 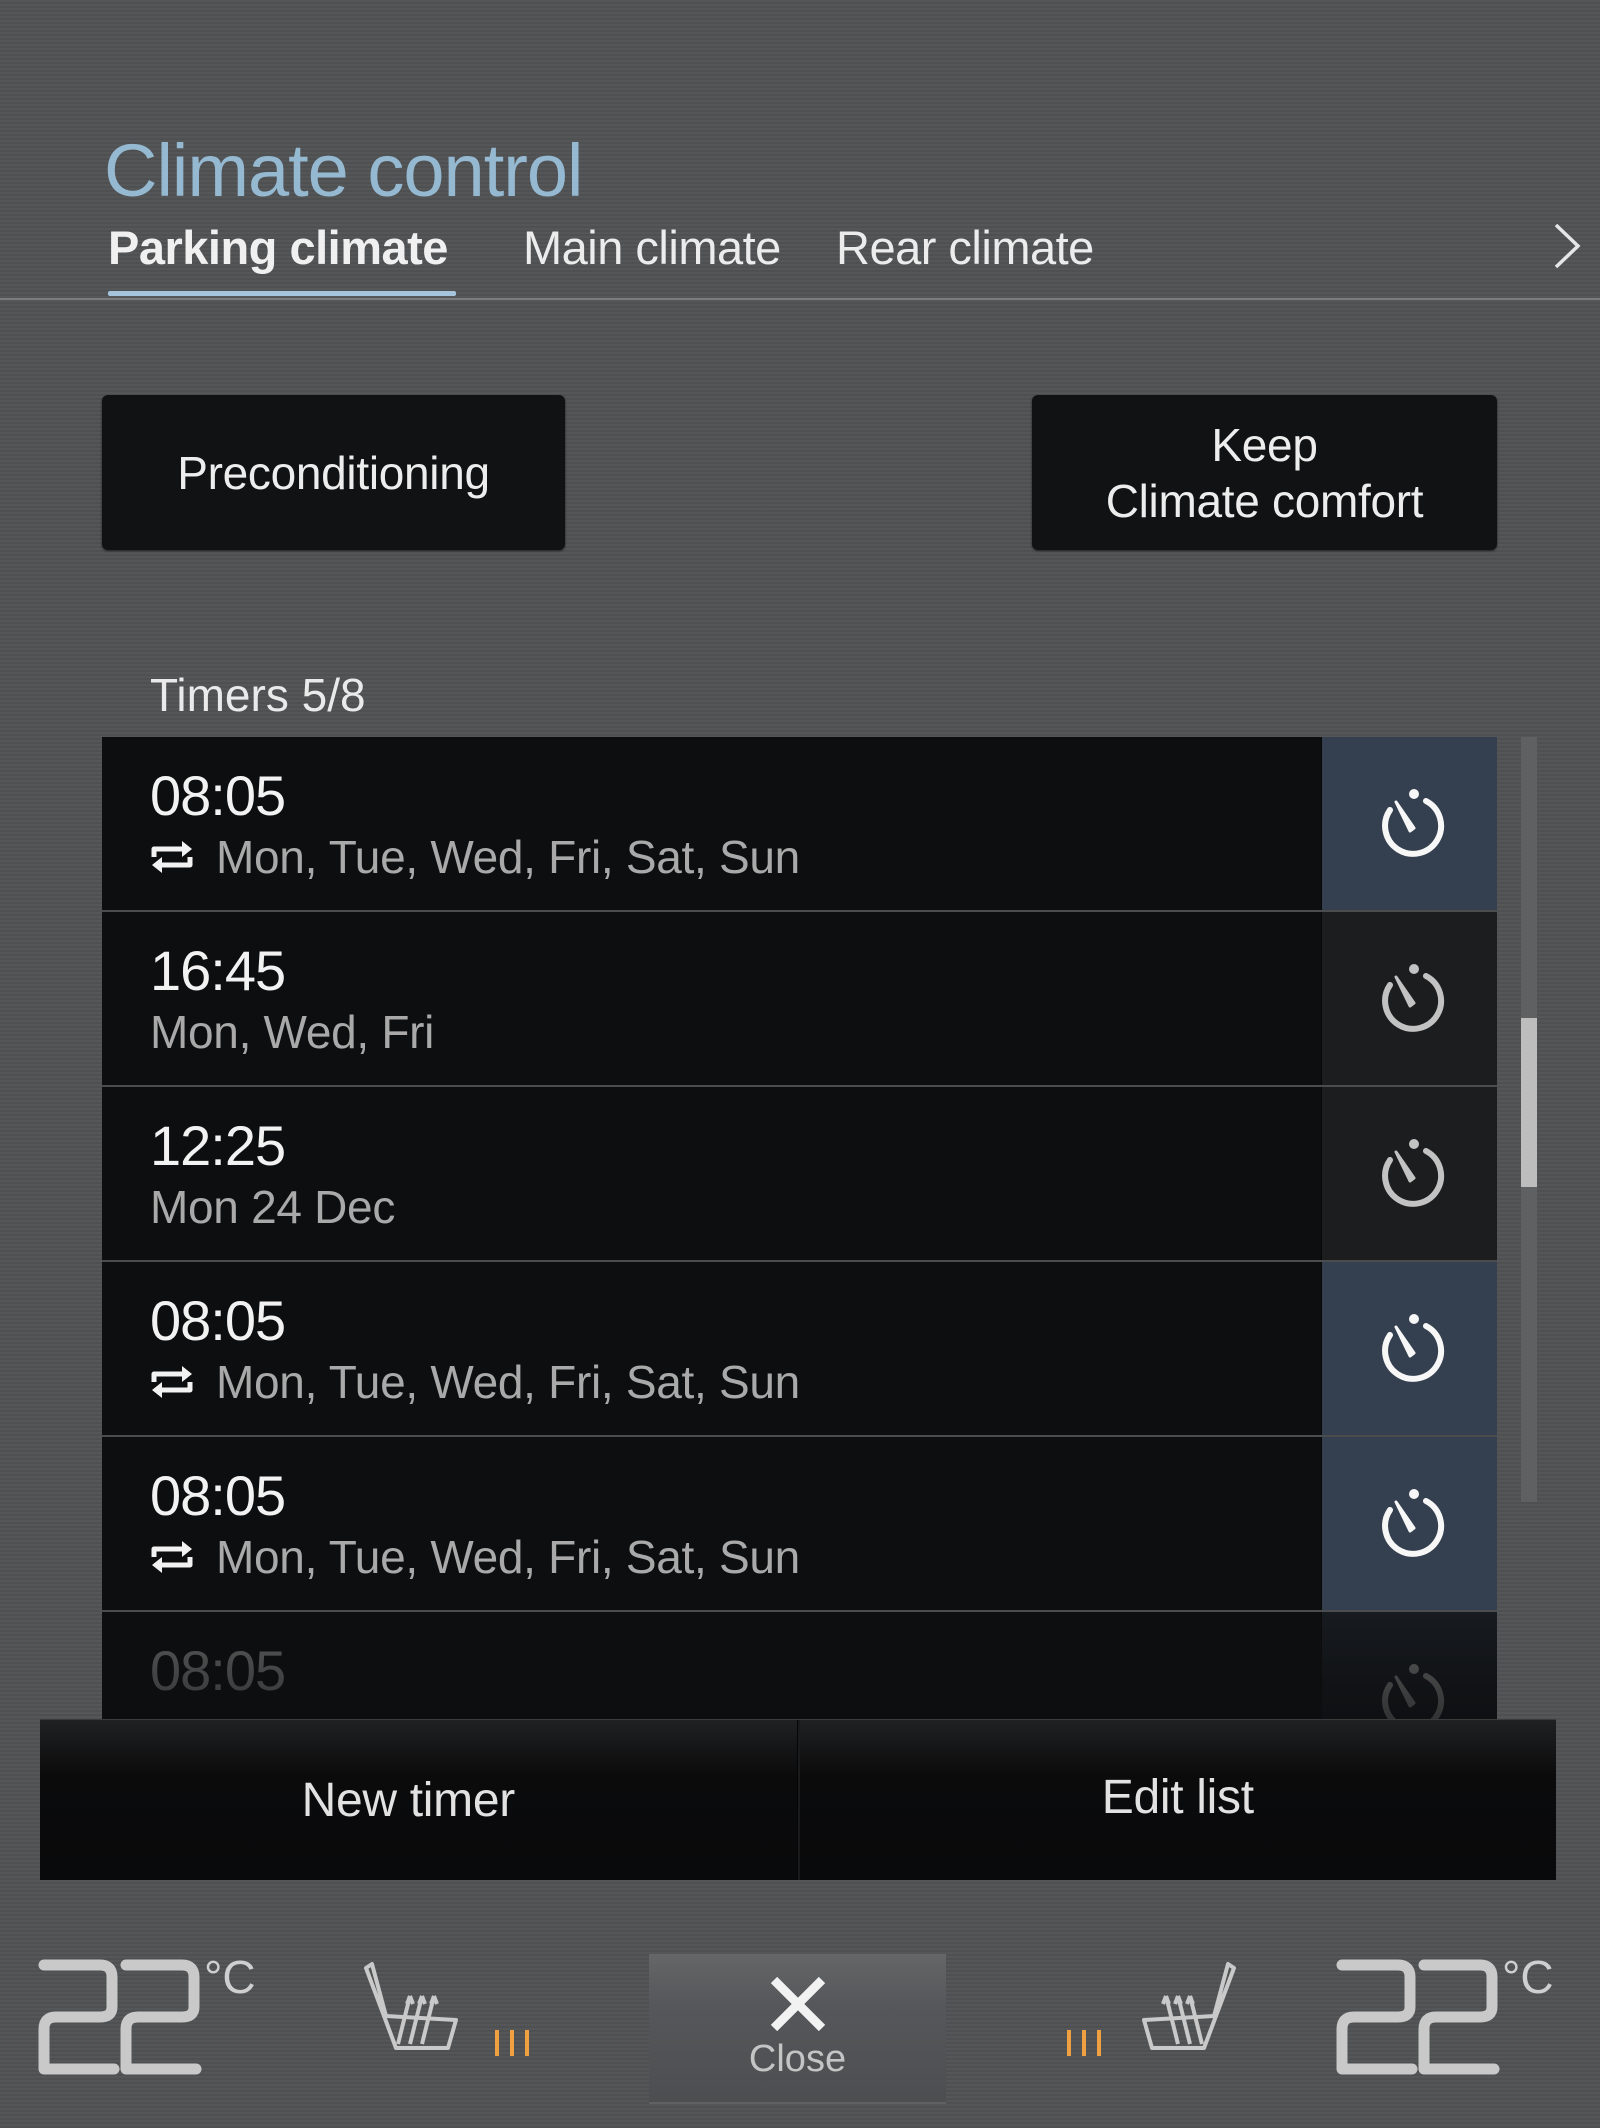 What do you see at coordinates (1085, 2043) in the screenshot?
I see `right-seat-heat-level` at bounding box center [1085, 2043].